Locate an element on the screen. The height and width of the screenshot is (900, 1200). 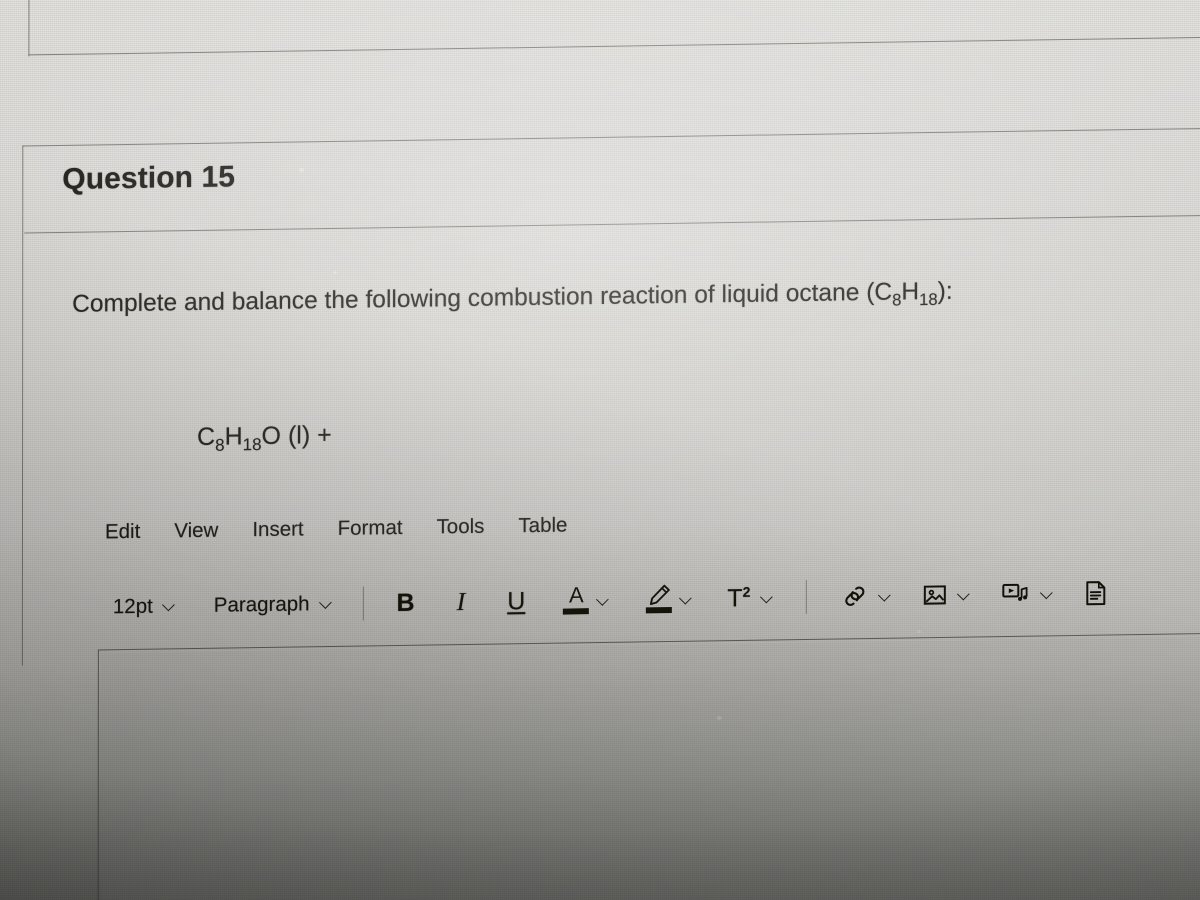
question-card-left-border is located at coordinates (22, 405).